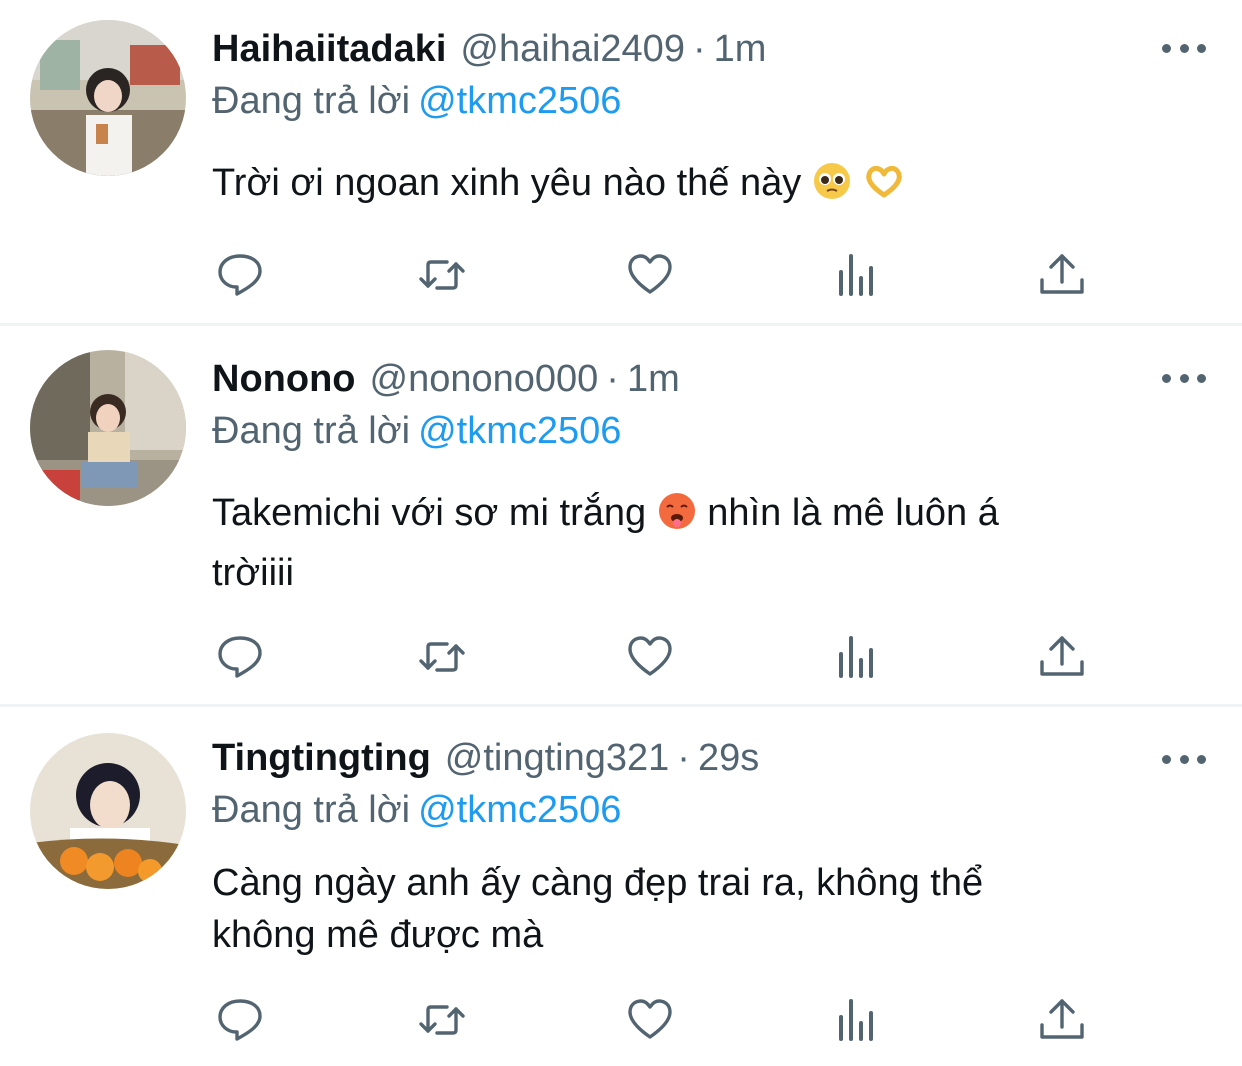 The height and width of the screenshot is (1066, 1242). What do you see at coordinates (329, 49) in the screenshot?
I see `display-name: Haihaiitadaki` at bounding box center [329, 49].